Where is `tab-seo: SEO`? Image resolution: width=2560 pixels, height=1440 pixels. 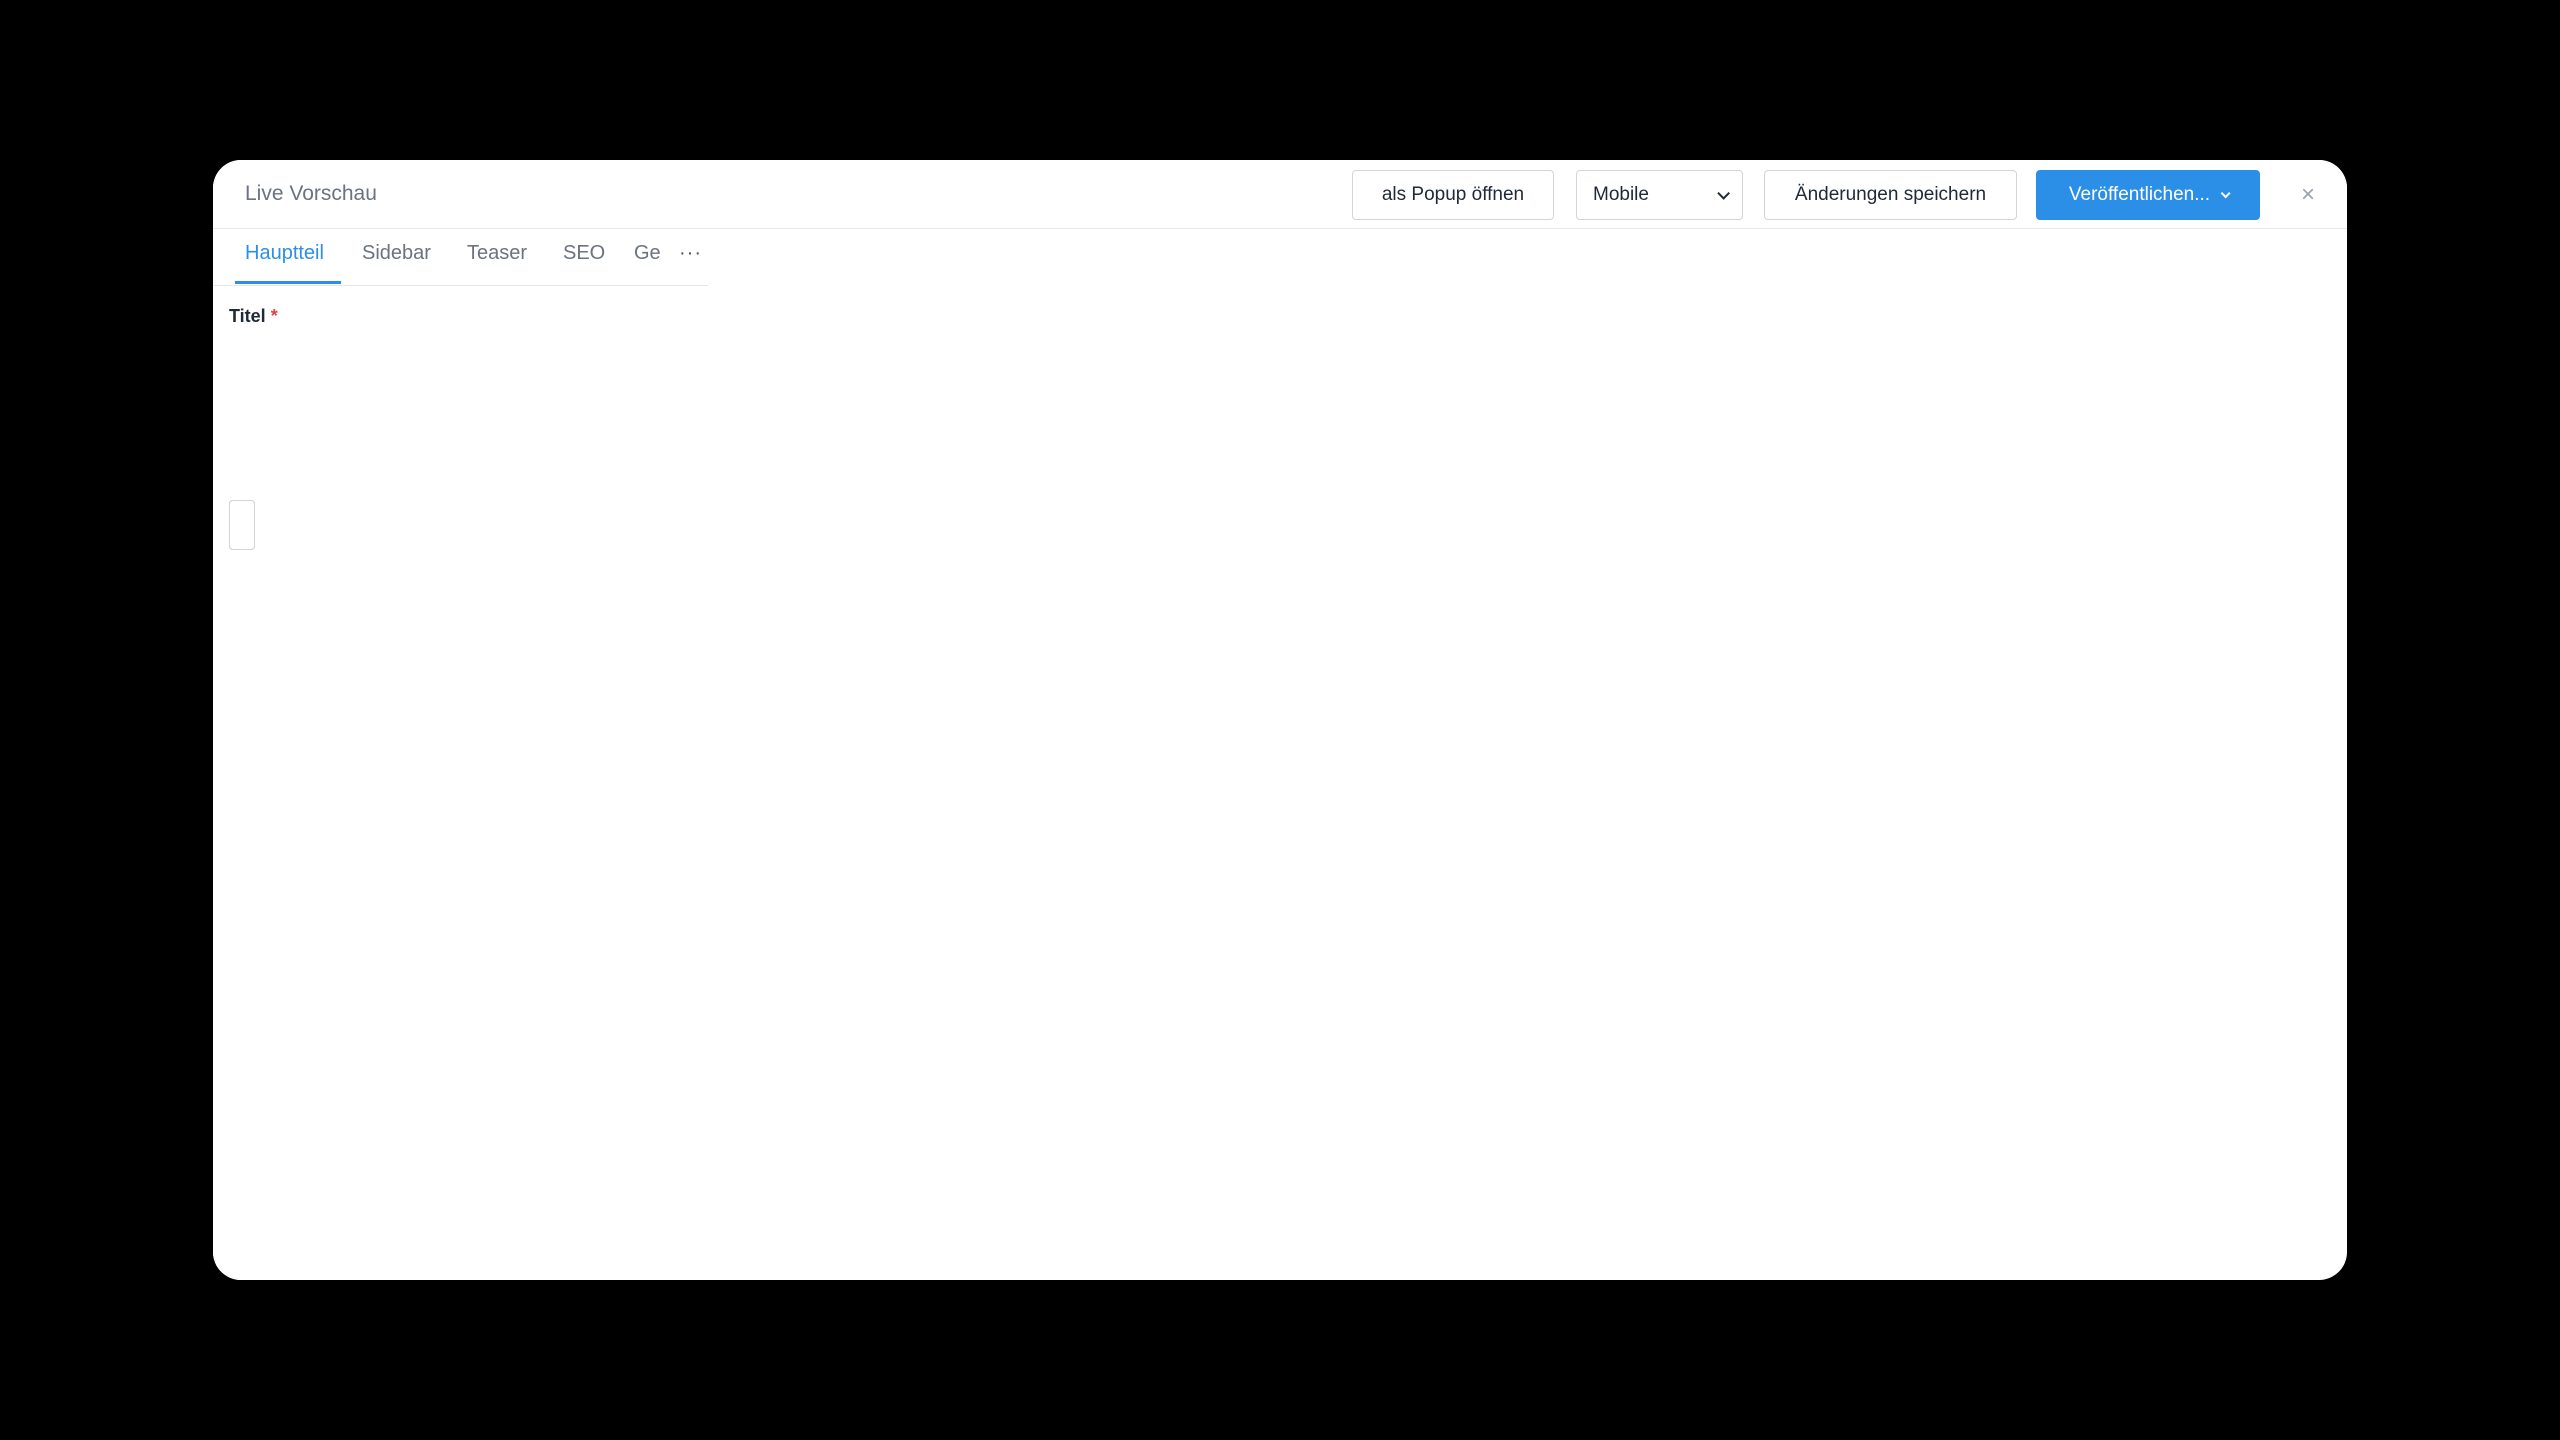
tab-seo: SEO is located at coordinates (584, 253).